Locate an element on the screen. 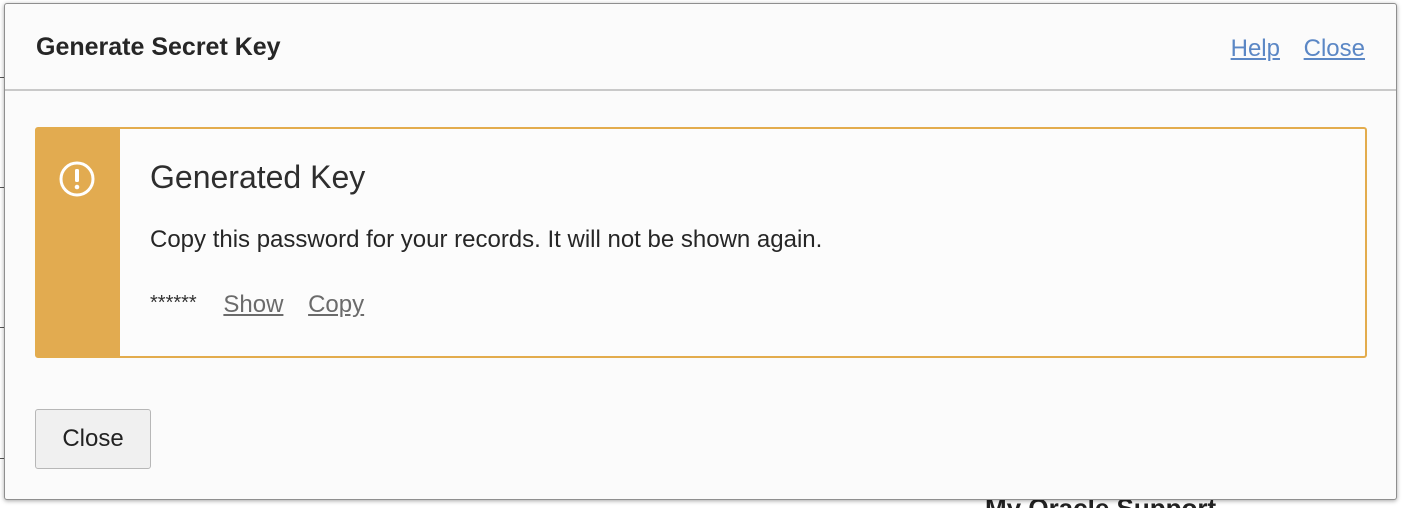 This screenshot has height=508, width=1402. show-key-link: Show is located at coordinates (253, 304).